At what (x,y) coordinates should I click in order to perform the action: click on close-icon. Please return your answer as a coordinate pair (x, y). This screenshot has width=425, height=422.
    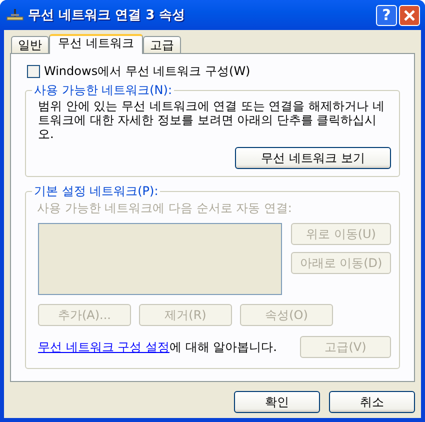
    Looking at the image, I should click on (409, 15).